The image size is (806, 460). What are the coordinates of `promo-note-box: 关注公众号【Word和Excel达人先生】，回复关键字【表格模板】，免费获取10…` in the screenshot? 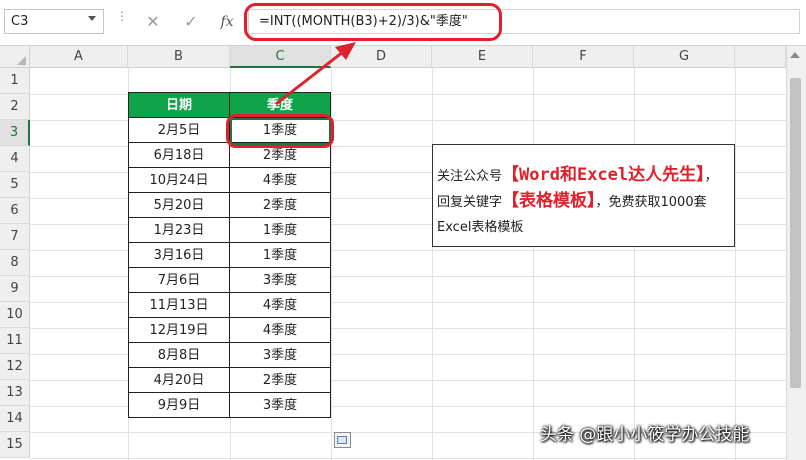 It's located at (583, 195).